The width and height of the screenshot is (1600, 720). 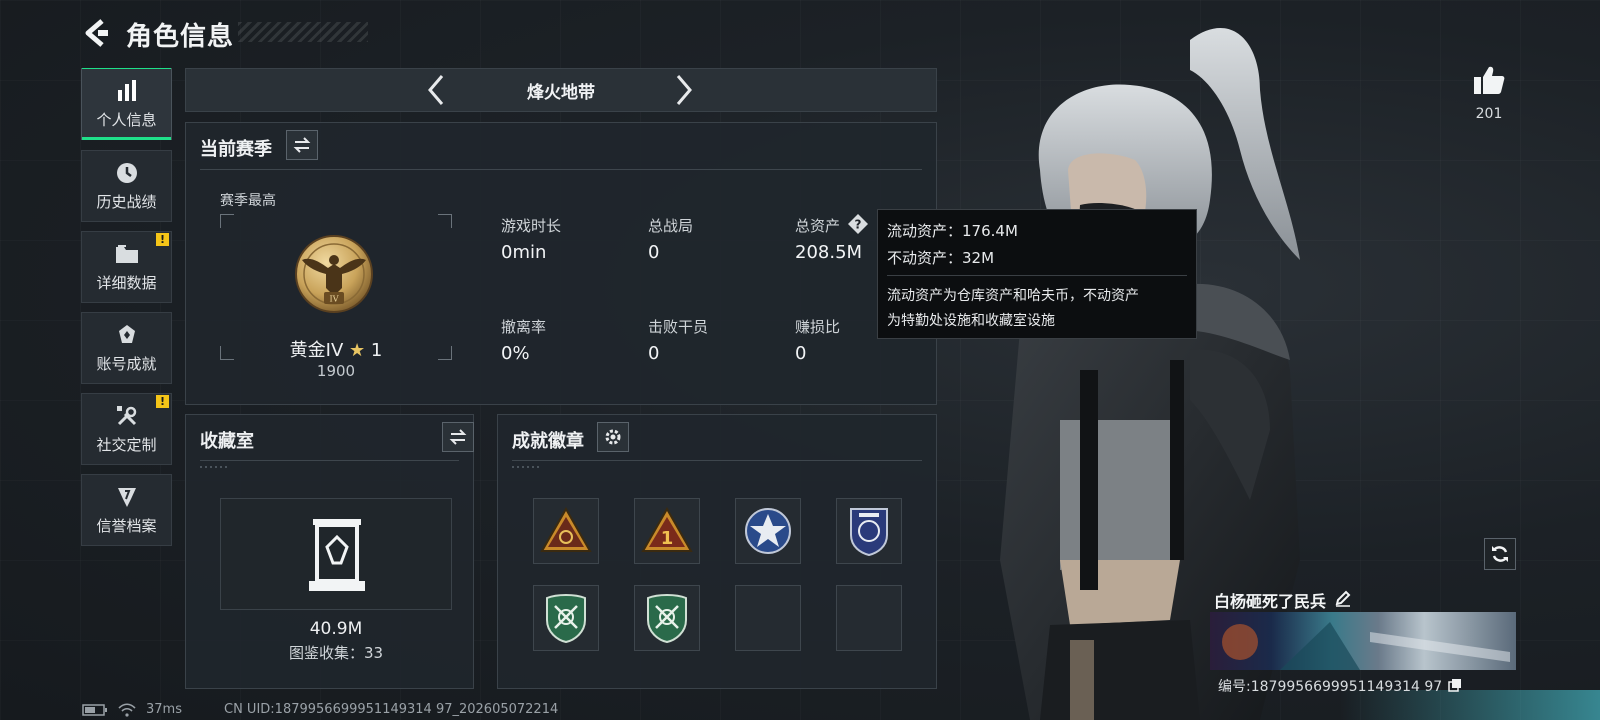 What do you see at coordinates (336, 629) in the screenshot?
I see `collection-value: 40.9M` at bounding box center [336, 629].